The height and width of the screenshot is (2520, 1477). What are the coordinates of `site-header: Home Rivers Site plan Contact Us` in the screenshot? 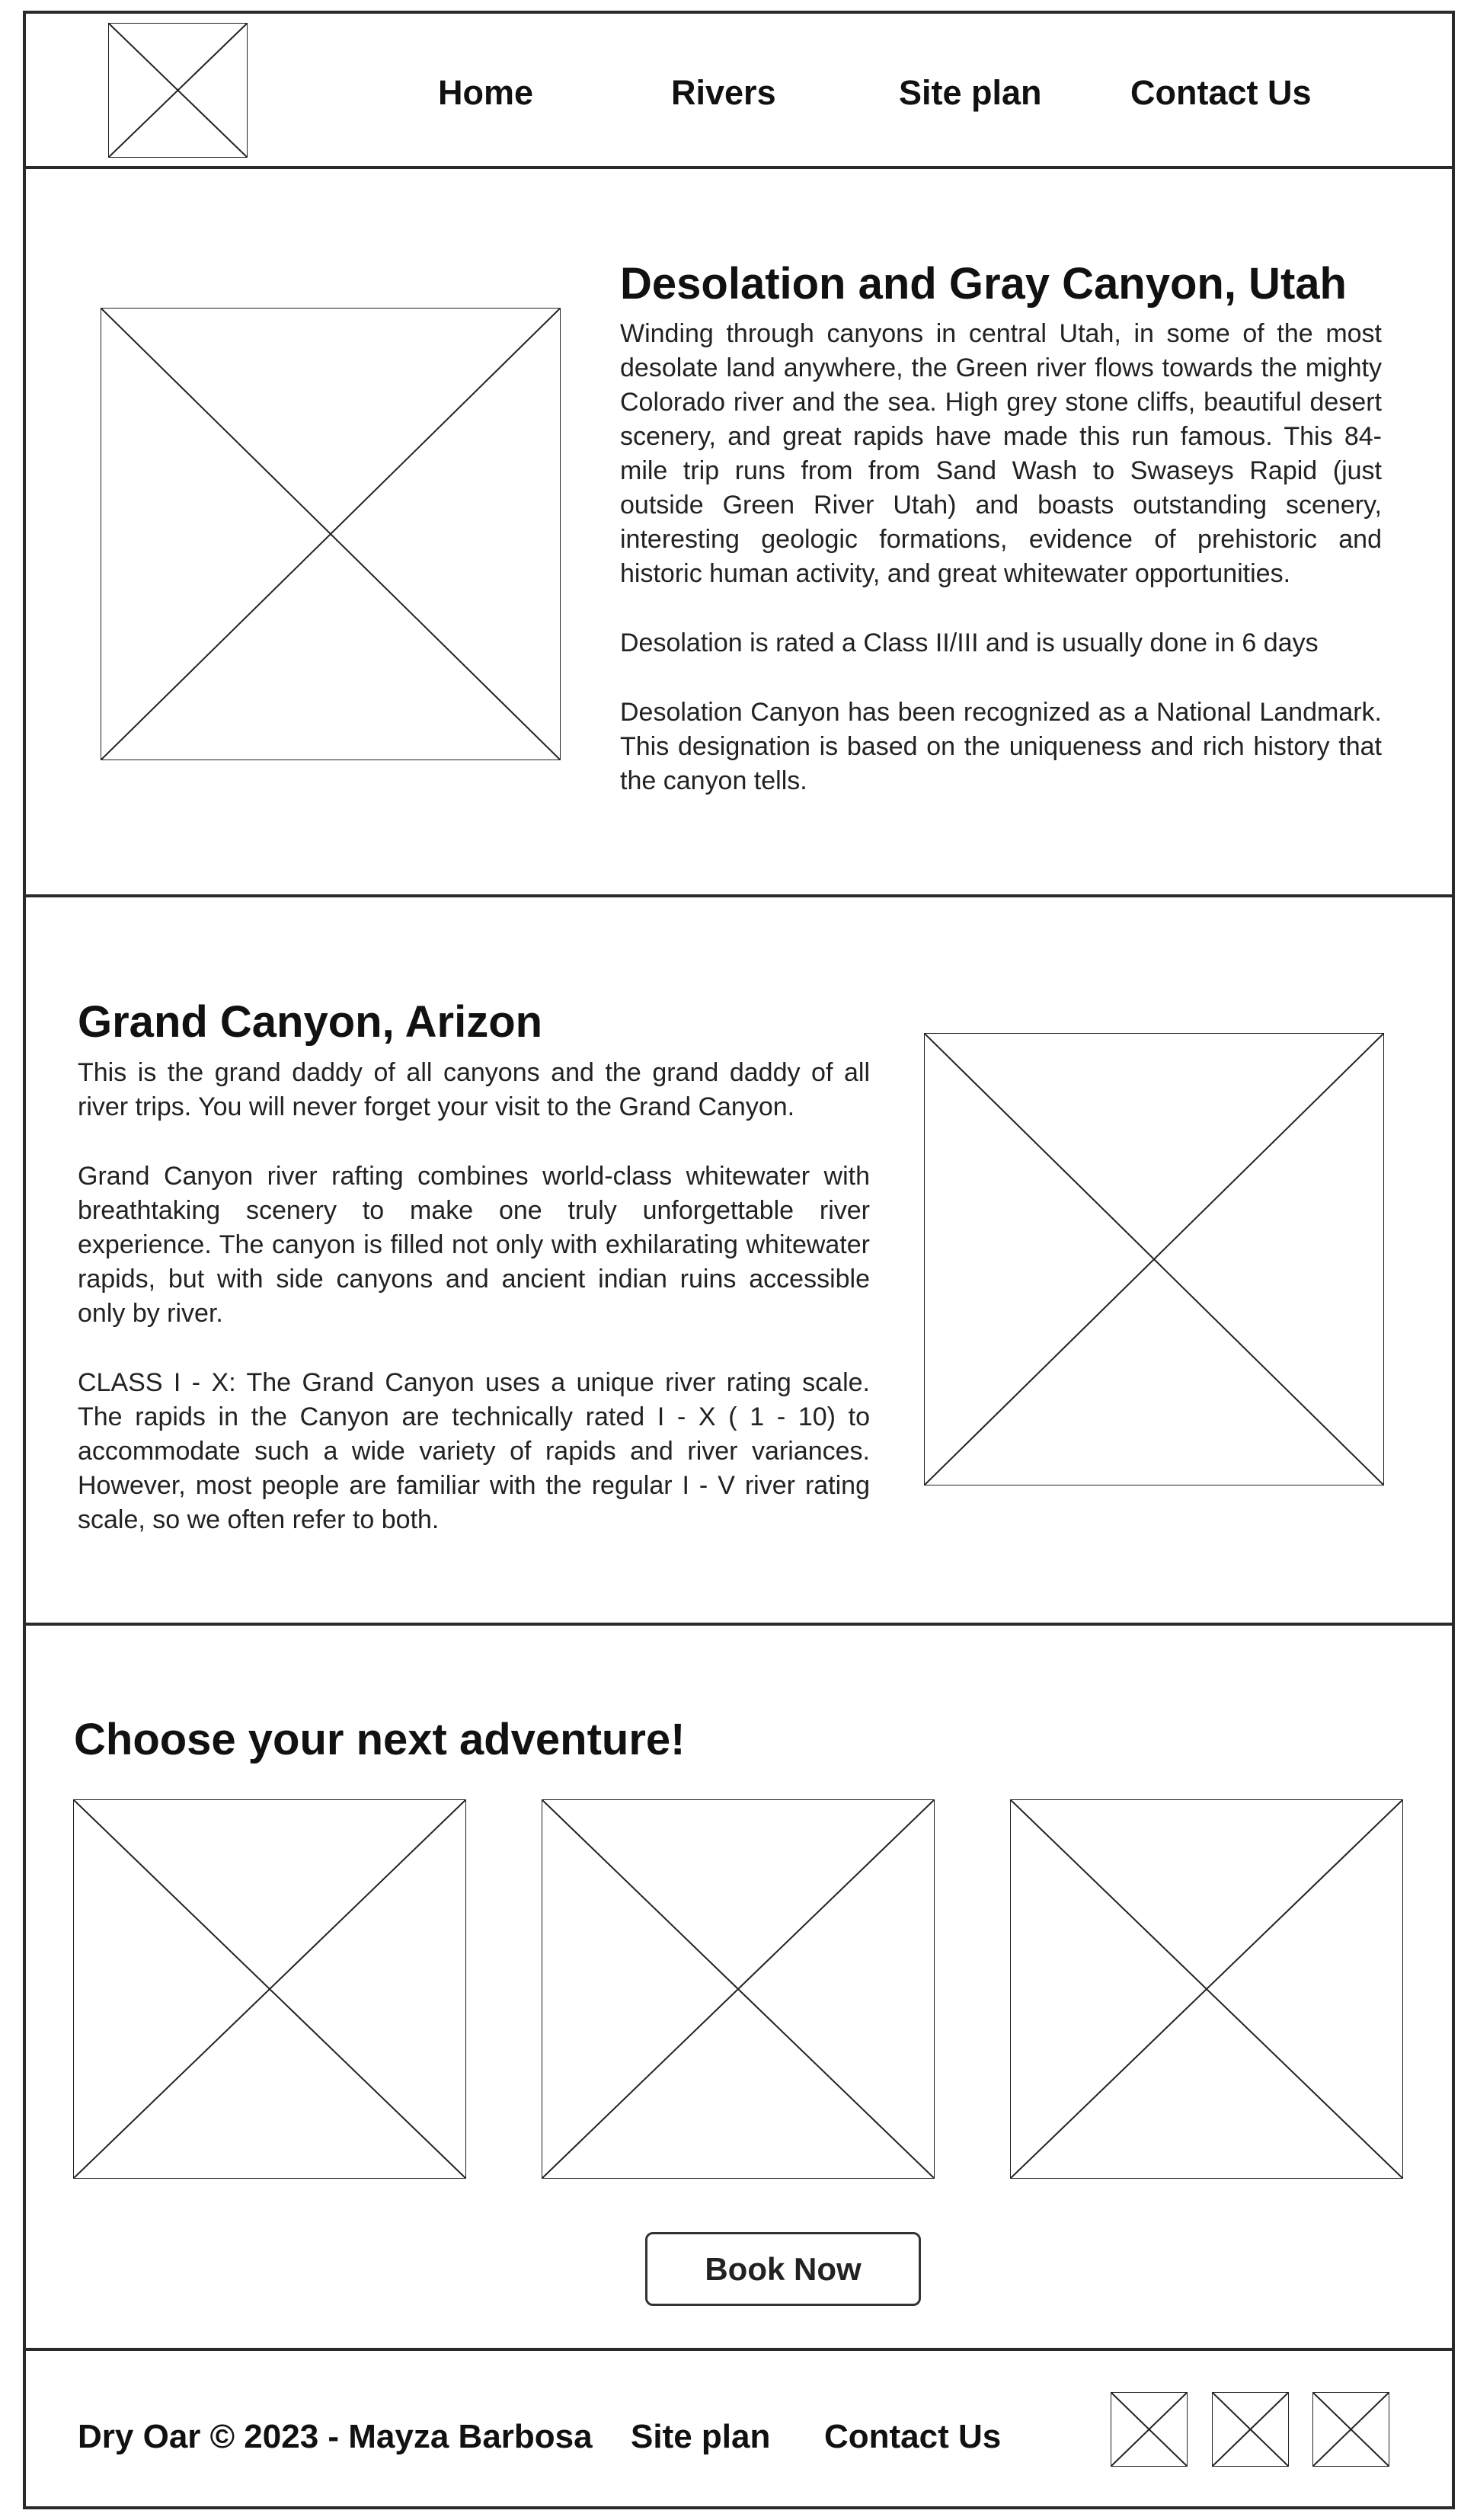 It's located at (739, 90).